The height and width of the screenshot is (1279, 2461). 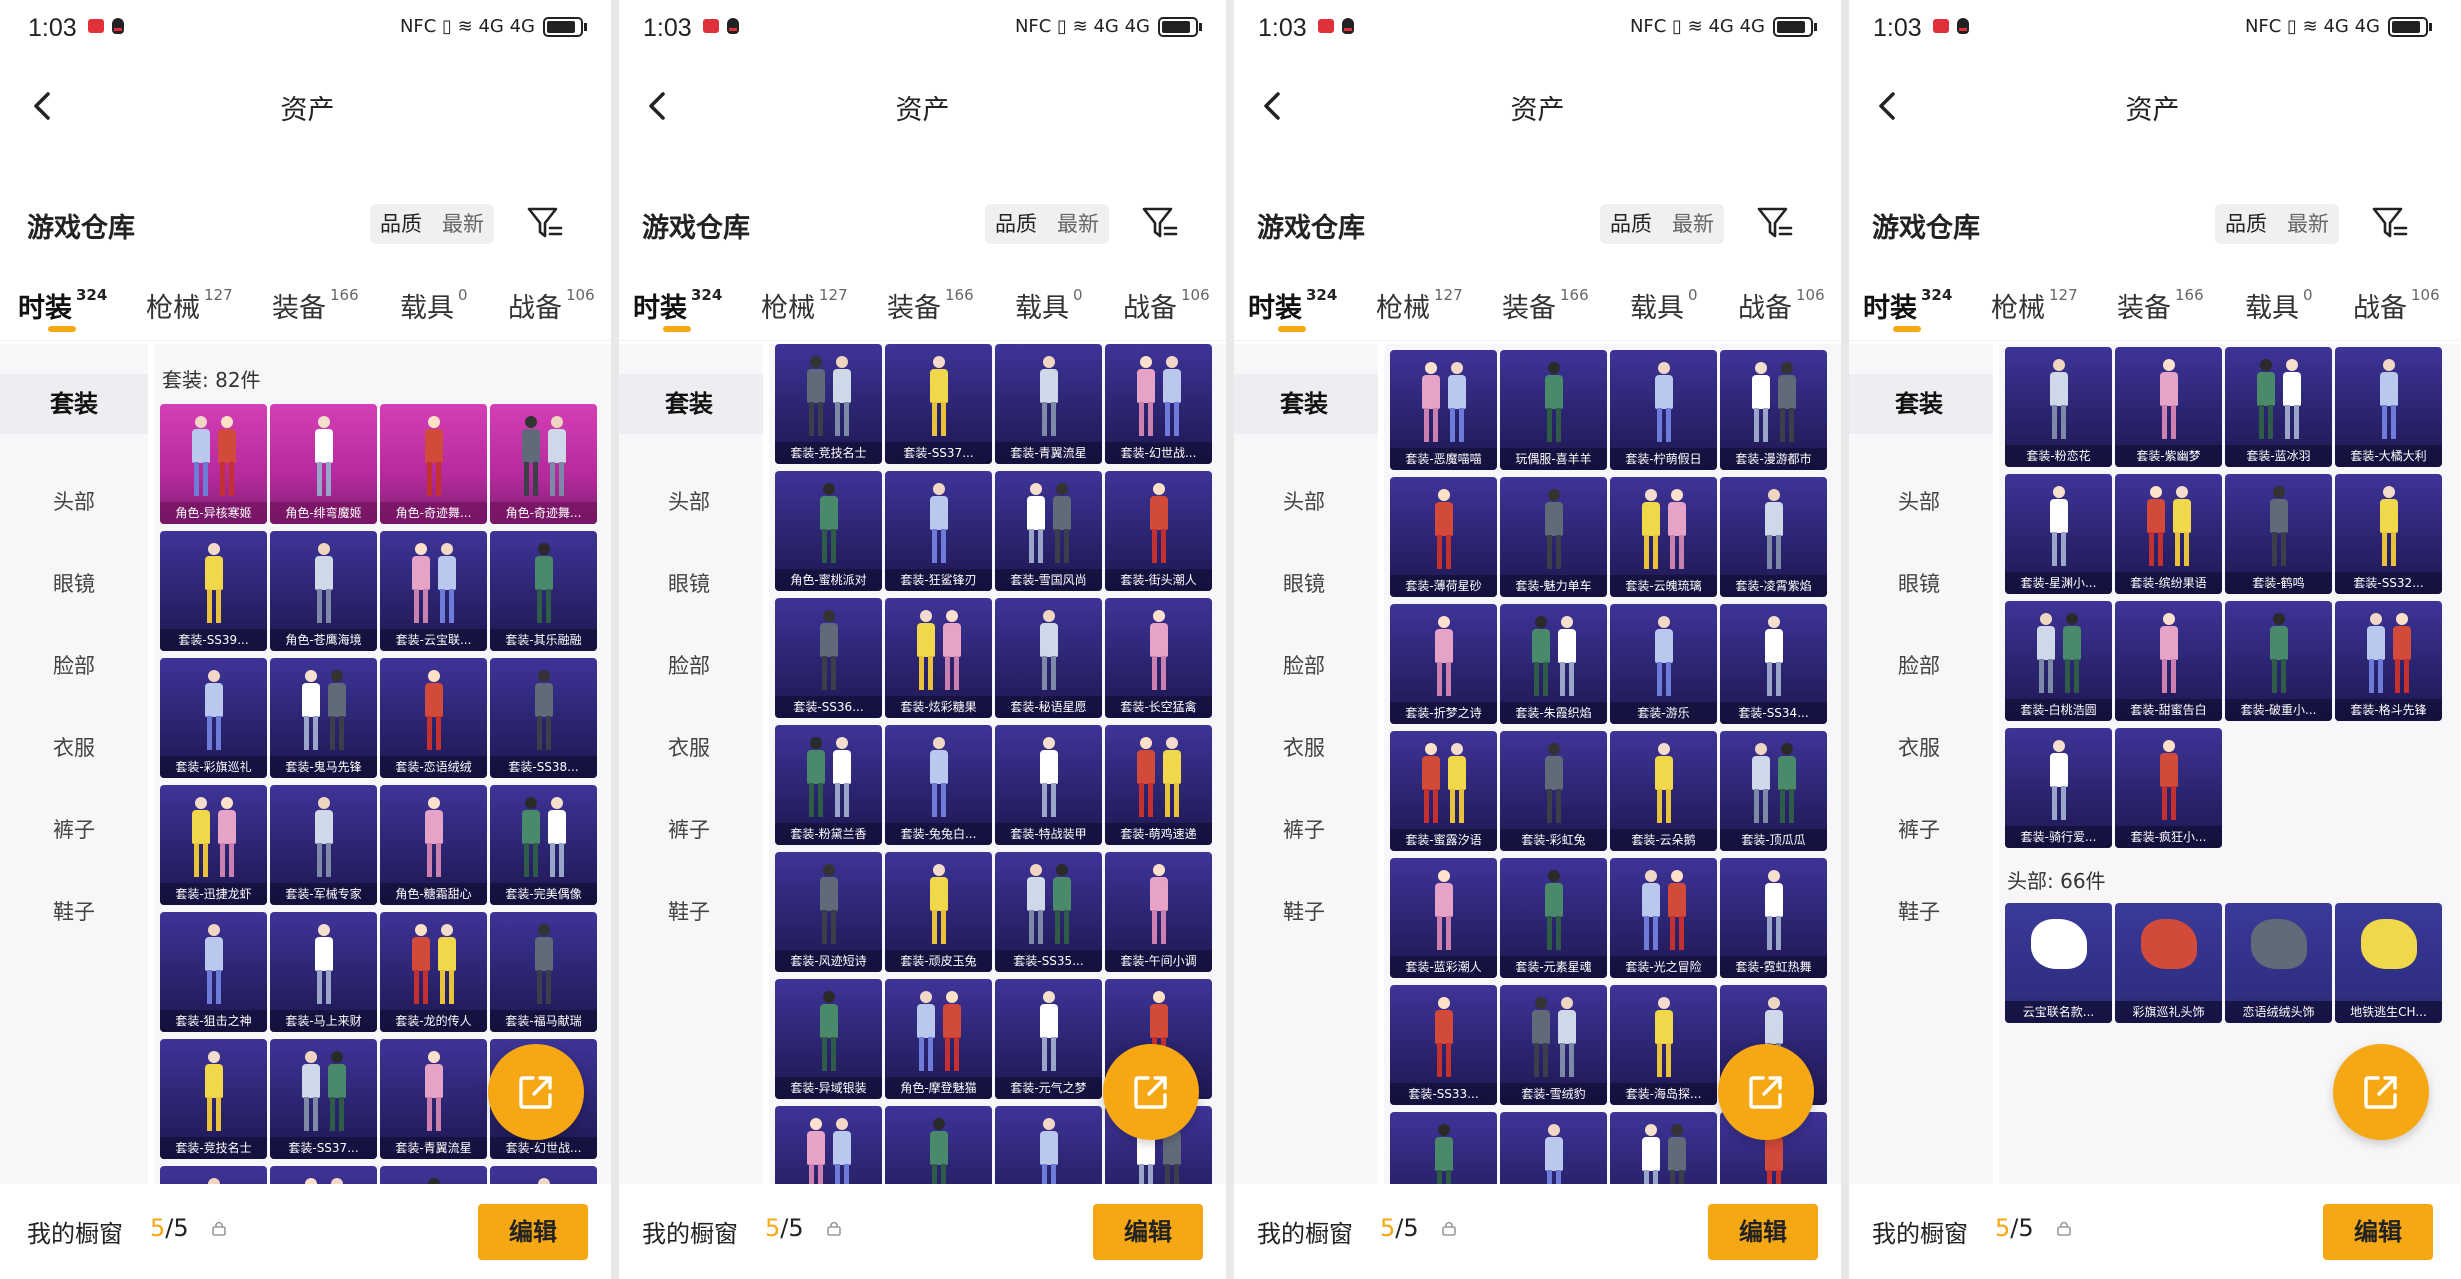 I want to click on category-tab: 枪械 127, so click(x=189, y=305).